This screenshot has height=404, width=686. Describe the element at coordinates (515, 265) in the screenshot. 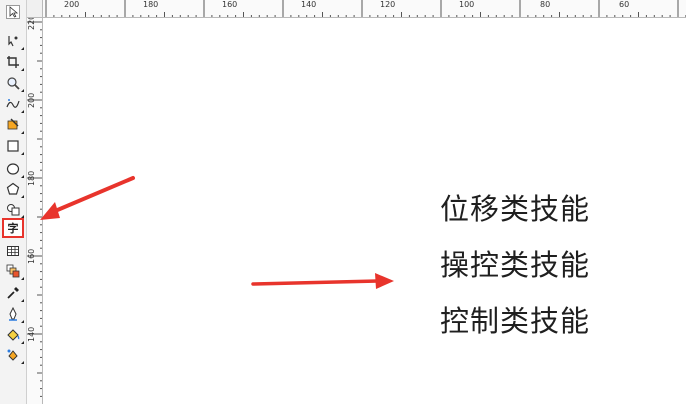

I see `skill-line: 操控类技能` at that location.